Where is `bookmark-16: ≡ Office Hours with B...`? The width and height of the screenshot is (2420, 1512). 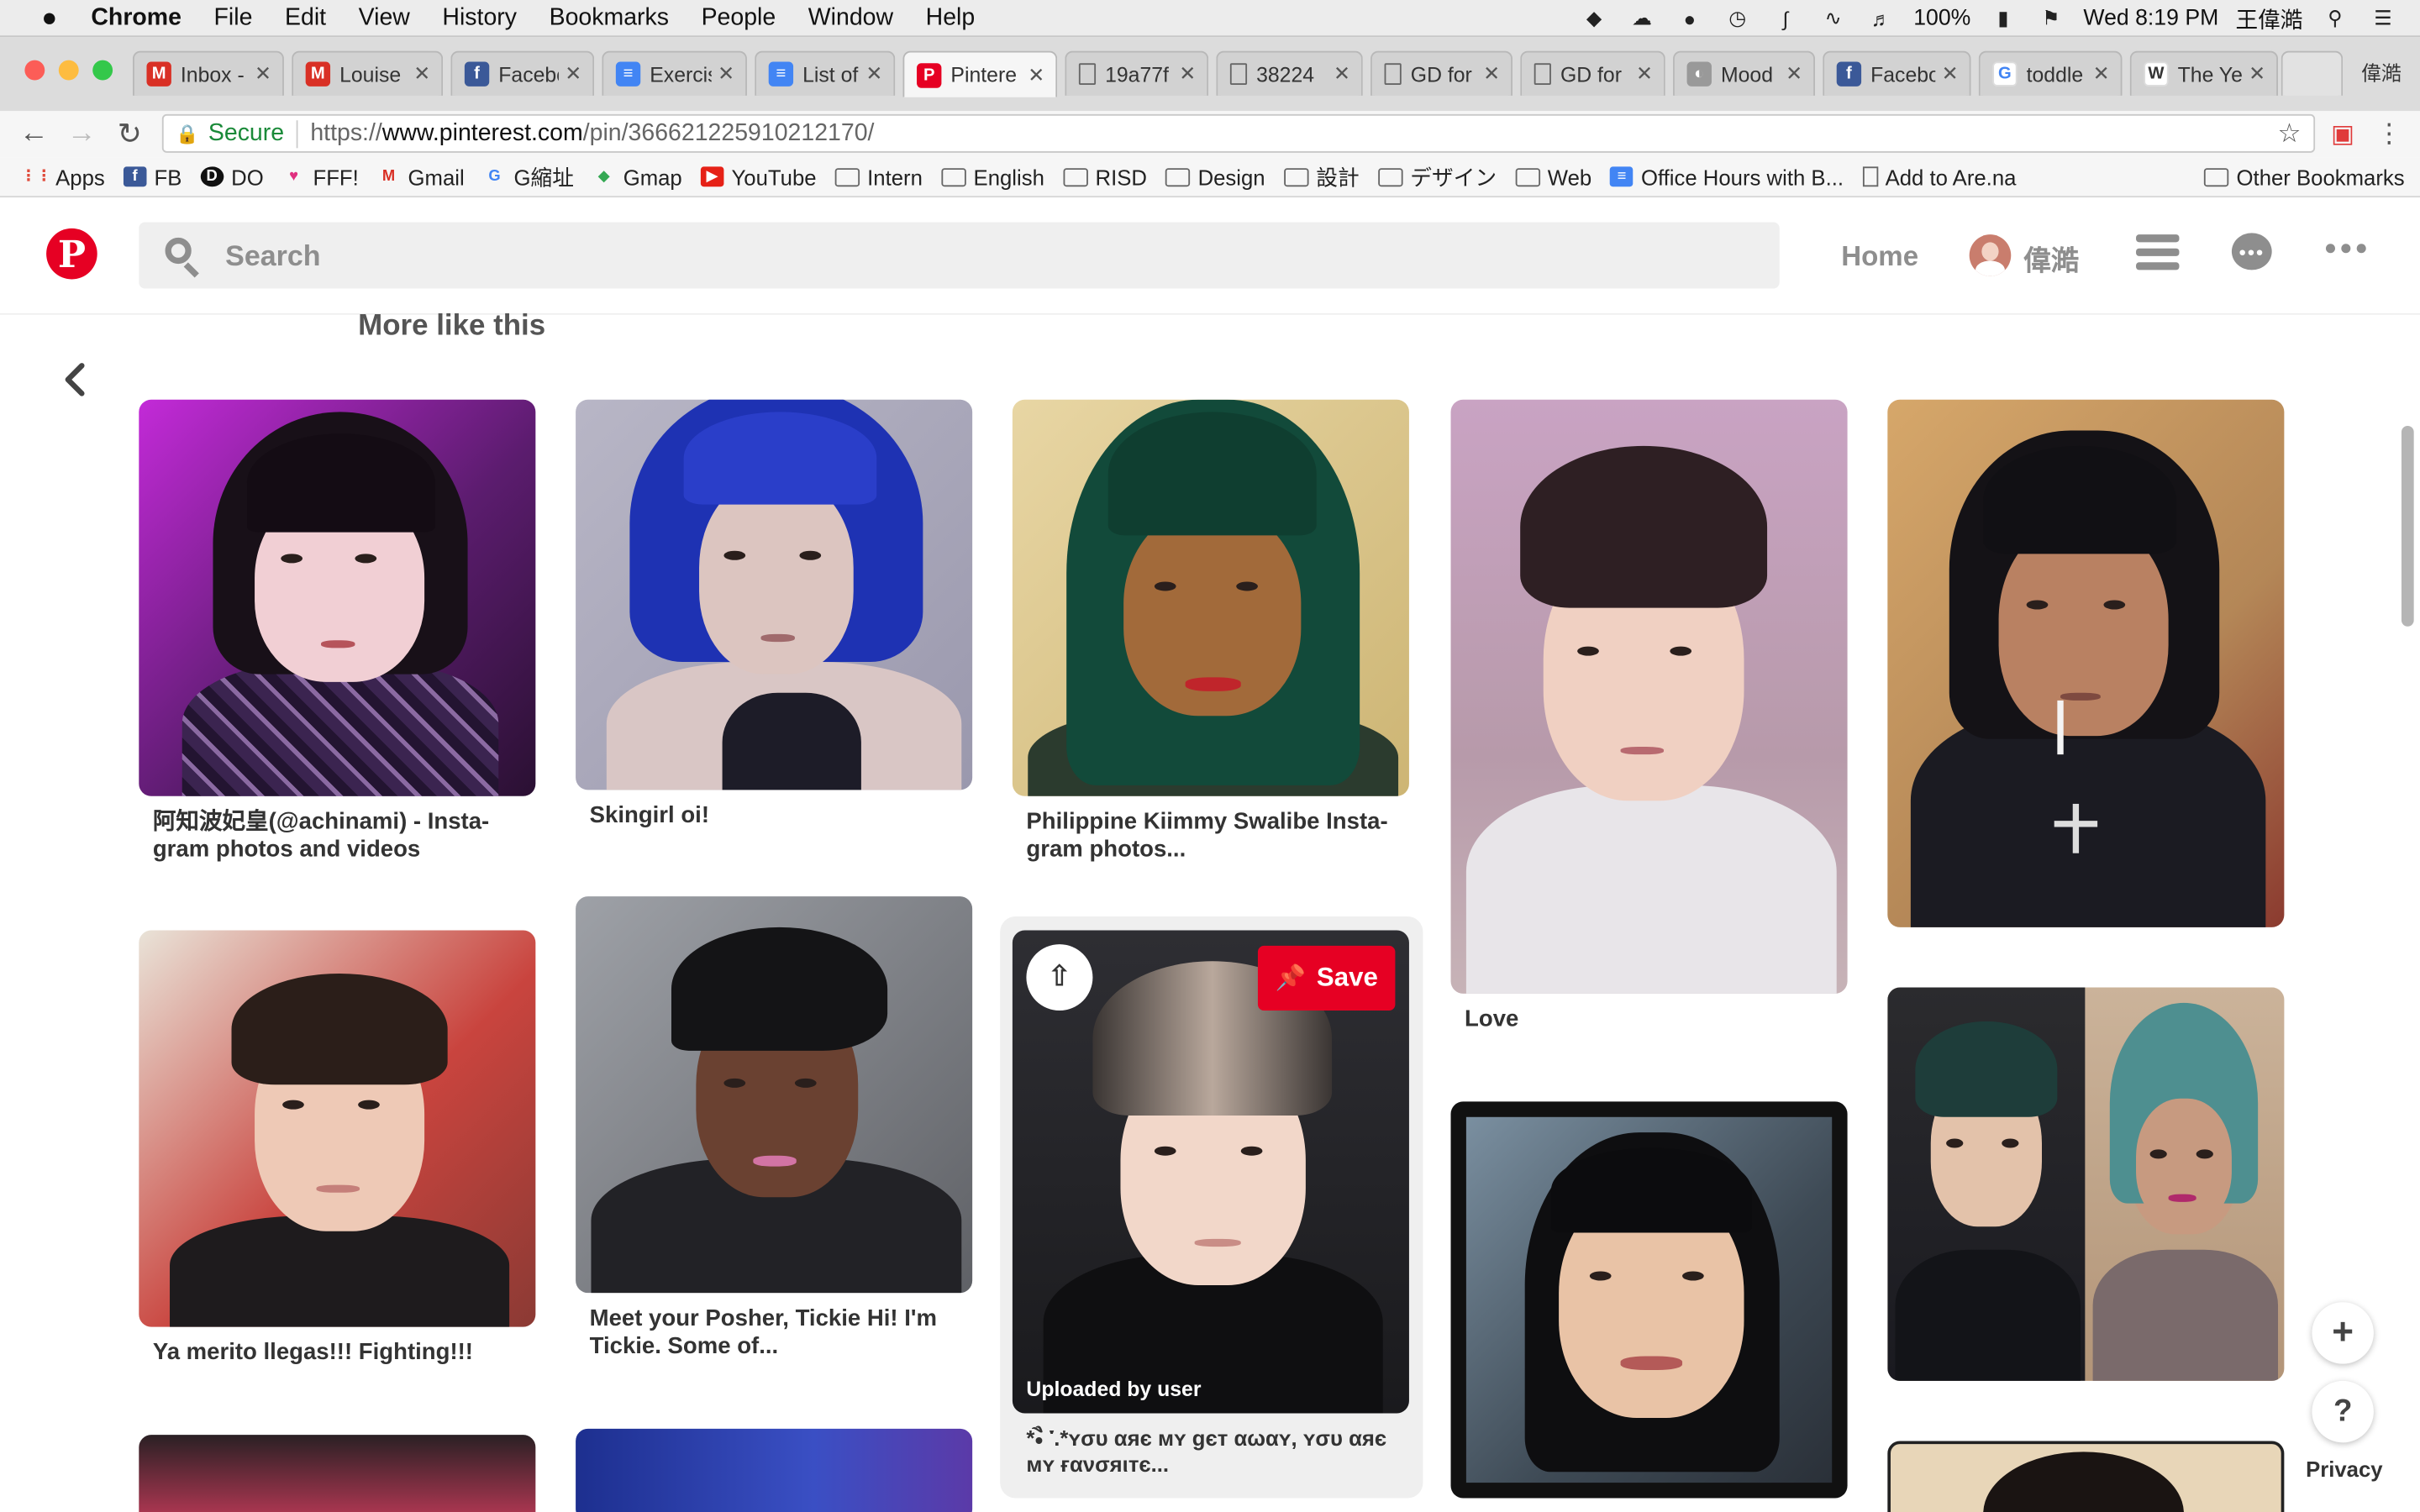
bookmark-16: ≡ Office Hours with B... is located at coordinates (1727, 177).